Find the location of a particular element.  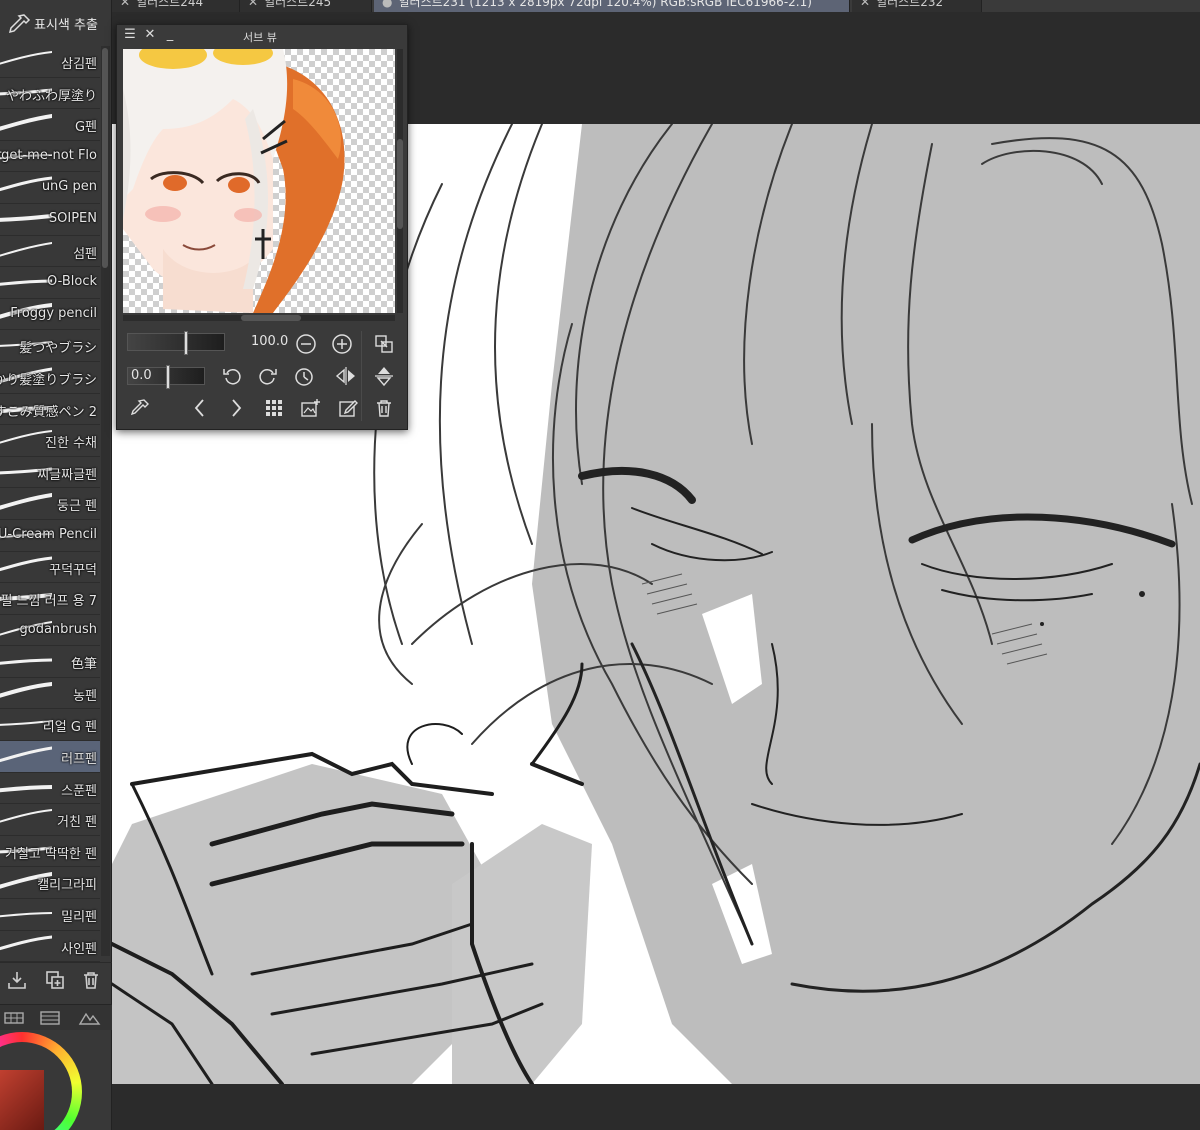

brush-name: かり髪塗りブラシ is located at coordinates (48, 380).